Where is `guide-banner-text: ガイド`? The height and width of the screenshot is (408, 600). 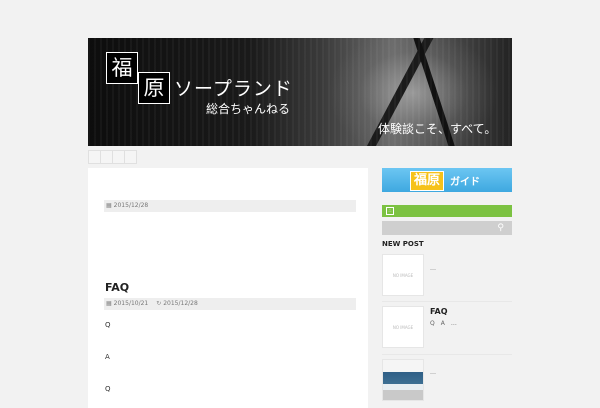 guide-banner-text: ガイド is located at coordinates (465, 182).